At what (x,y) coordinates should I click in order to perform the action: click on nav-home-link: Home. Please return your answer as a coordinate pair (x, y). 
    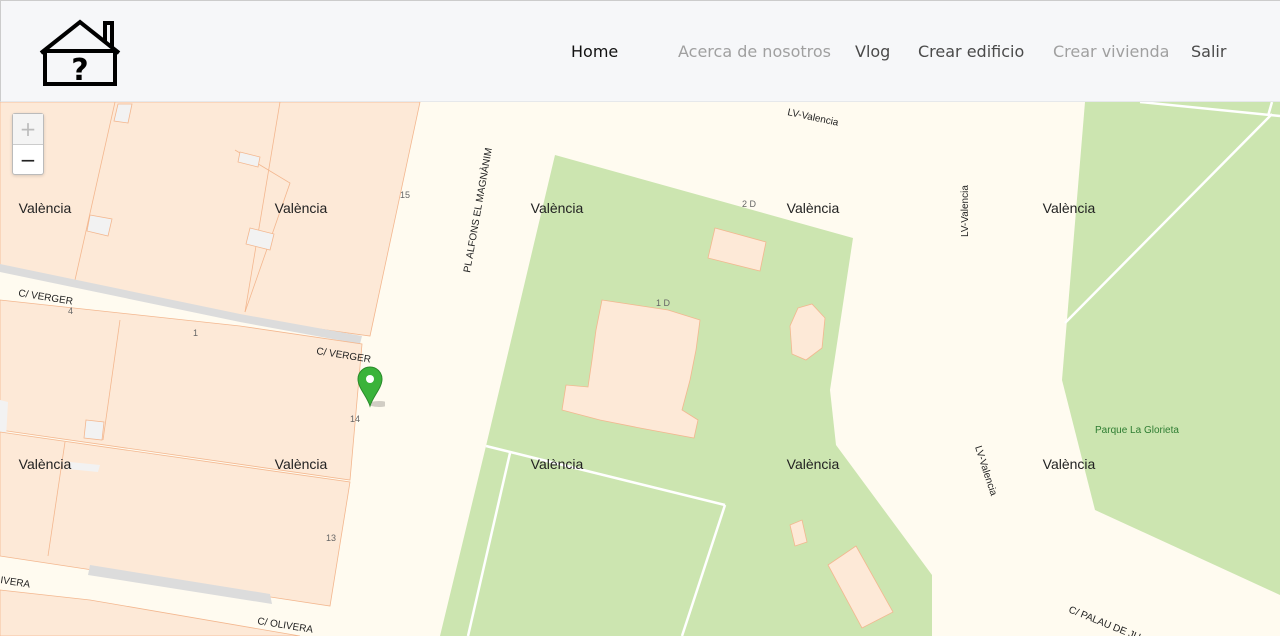
    Looking at the image, I should click on (594, 51).